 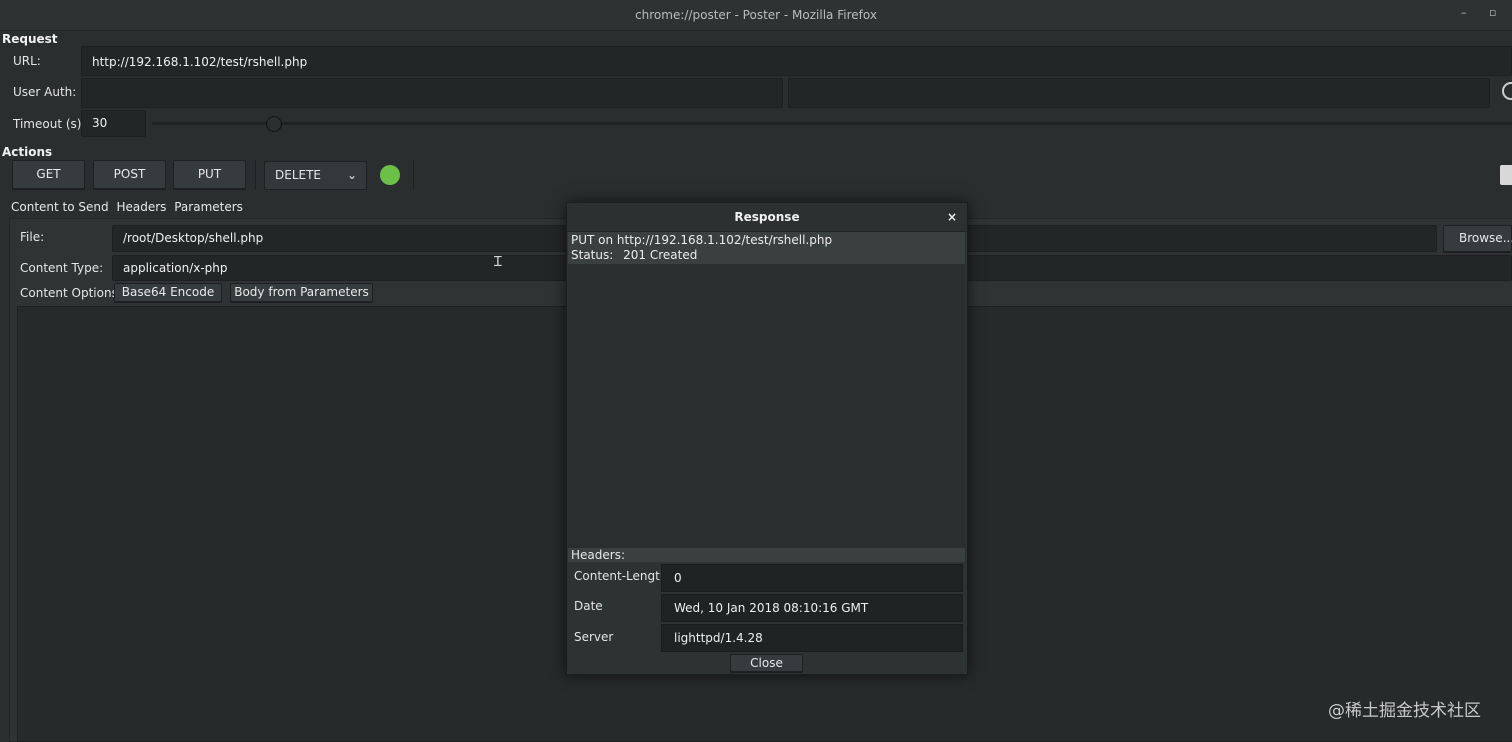 What do you see at coordinates (952, 217) in the screenshot?
I see `close-icon: ×` at bounding box center [952, 217].